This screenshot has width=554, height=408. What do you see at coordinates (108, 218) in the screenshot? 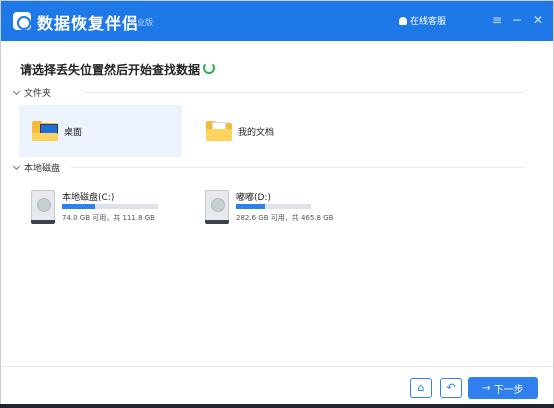
I see `disk-capacity: 74.0 GB 可用，共 111.8 GB` at bounding box center [108, 218].